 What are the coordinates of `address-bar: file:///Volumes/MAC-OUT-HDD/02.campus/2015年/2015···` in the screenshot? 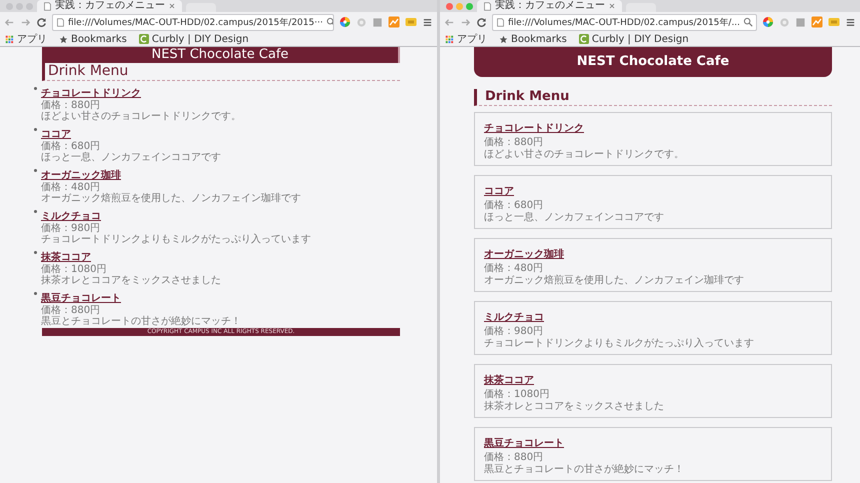 It's located at (193, 22).